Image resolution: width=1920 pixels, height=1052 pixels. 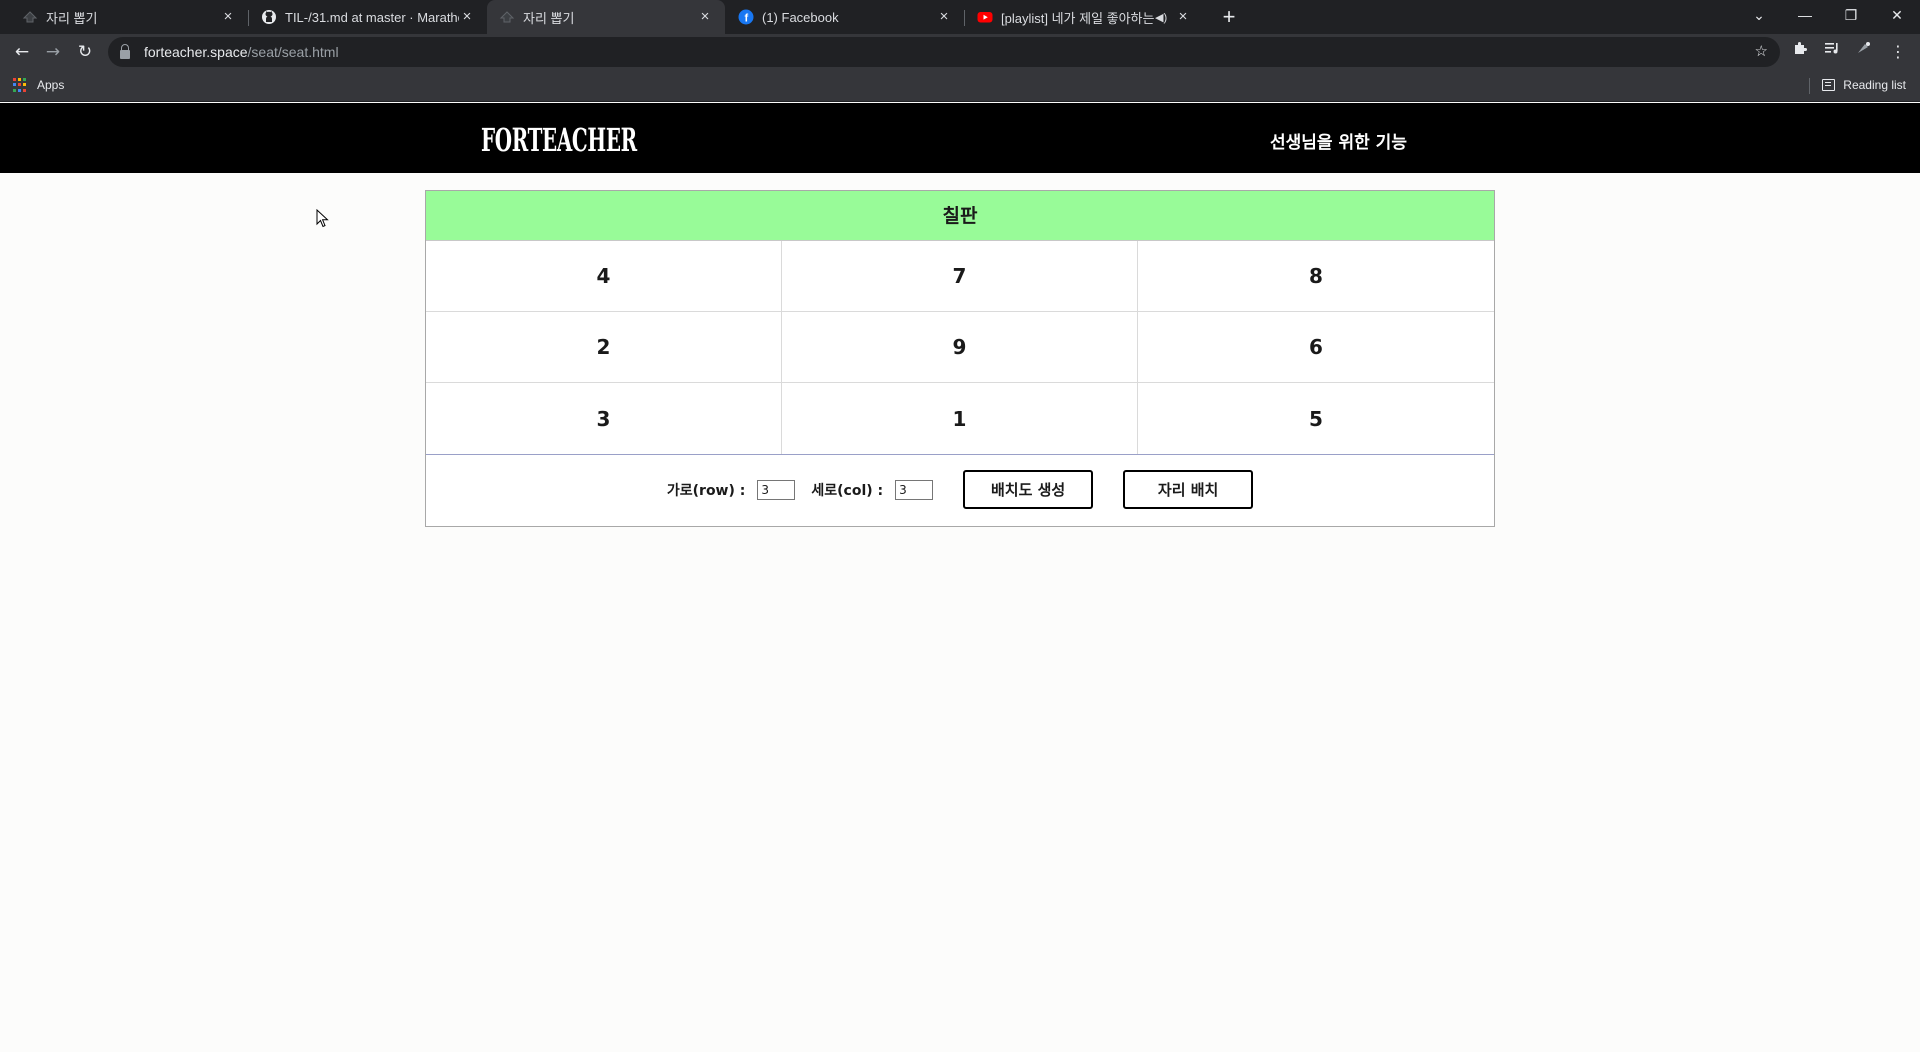 I want to click on reading-list-label: Reading list, so click(x=1874, y=85).